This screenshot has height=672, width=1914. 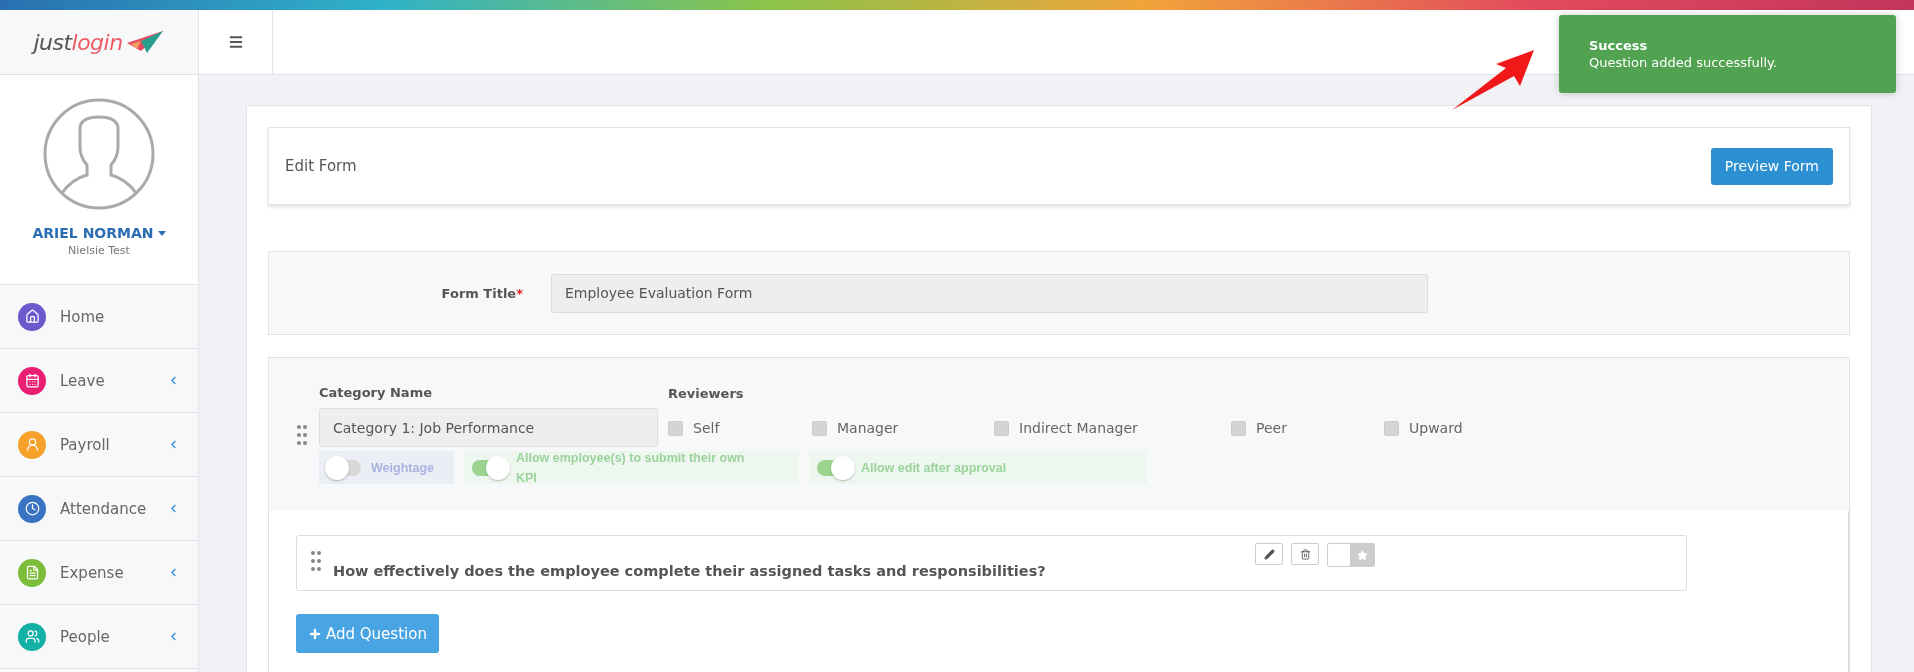 I want to click on field-label: Reviewers, so click(x=706, y=393).